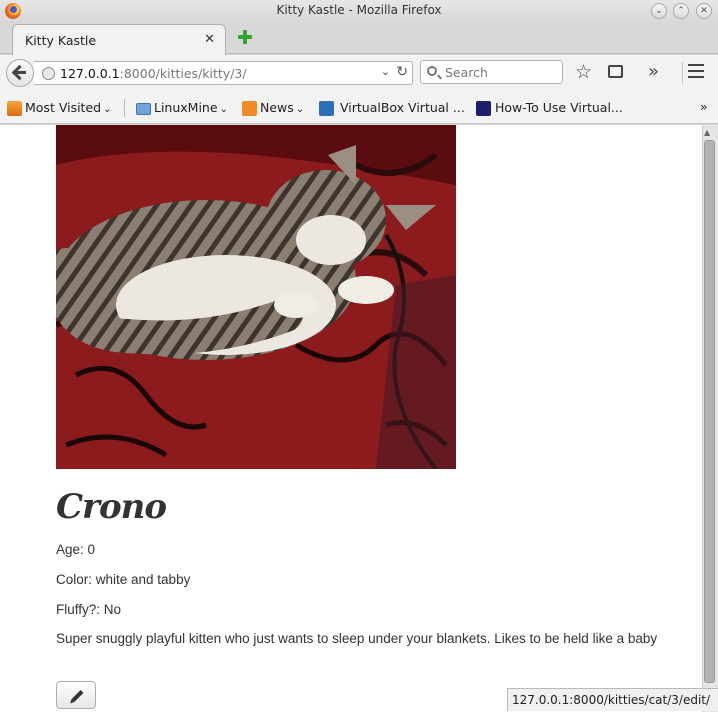 The width and height of the screenshot is (718, 712). Describe the element at coordinates (696, 71) in the screenshot. I see `menu-icon` at that location.